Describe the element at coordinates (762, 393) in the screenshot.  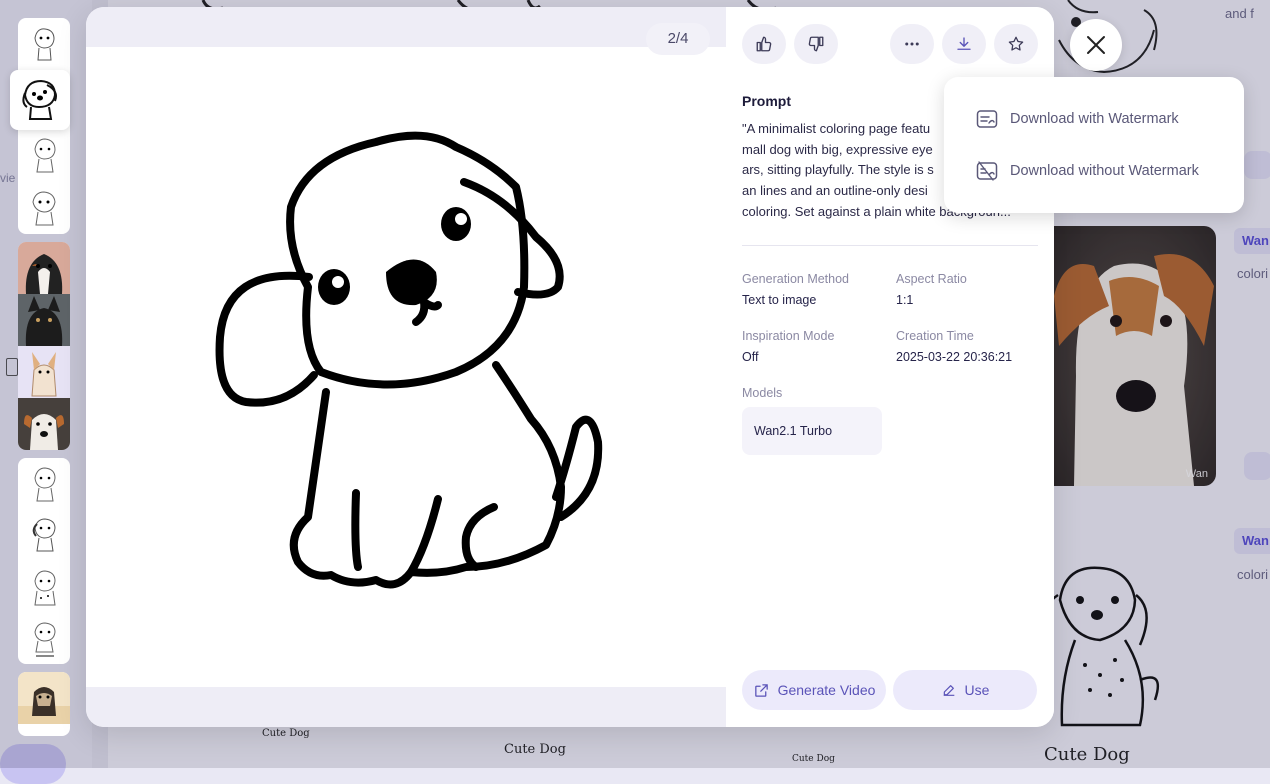
I see `models-label: Models` at that location.